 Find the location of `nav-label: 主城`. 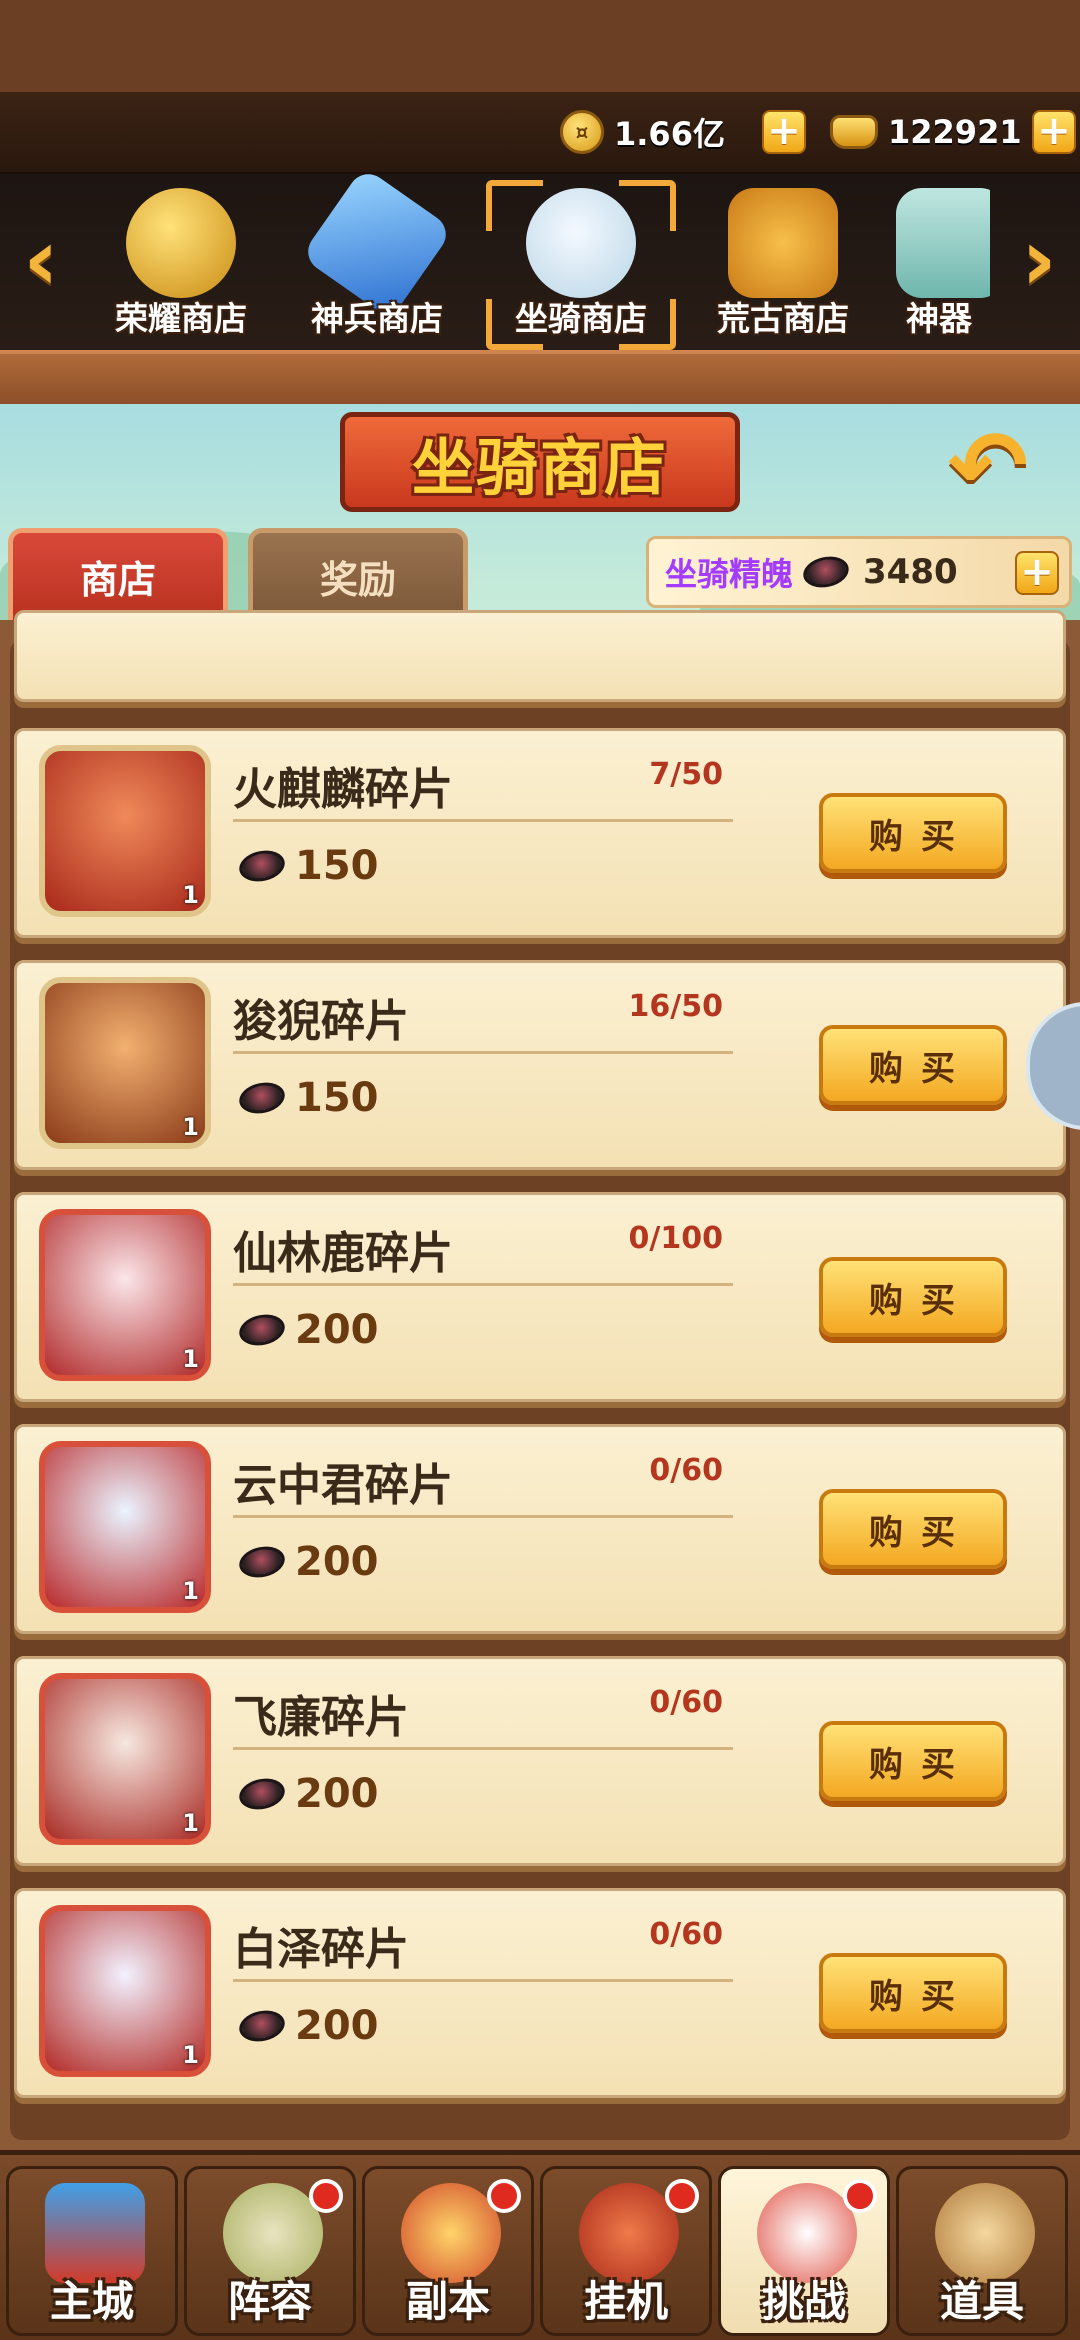

nav-label: 主城 is located at coordinates (91, 2301).